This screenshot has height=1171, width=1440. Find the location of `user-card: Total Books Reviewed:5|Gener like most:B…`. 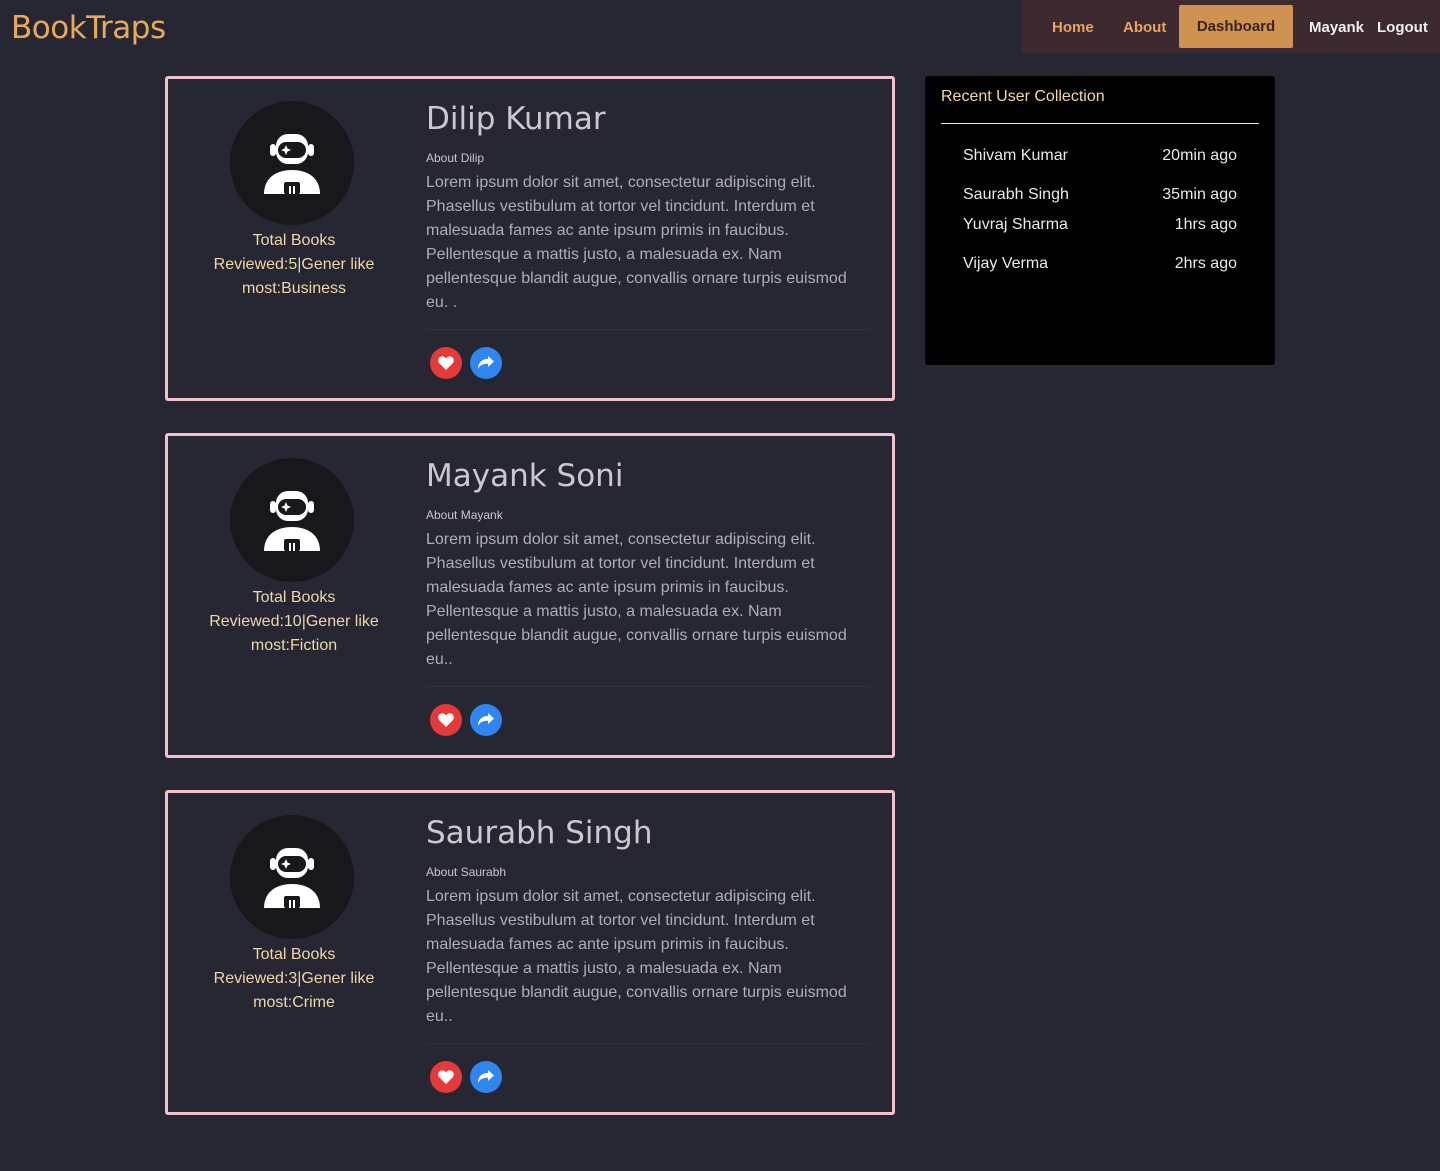

user-card: Total Books Reviewed:5|Gener like most:B… is located at coordinates (530, 238).